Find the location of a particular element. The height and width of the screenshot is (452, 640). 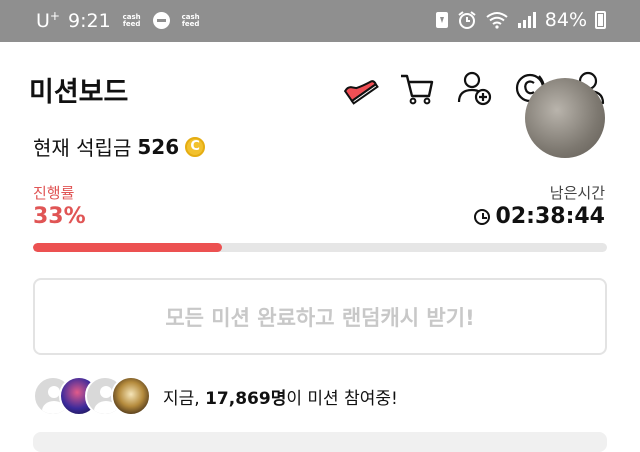

participants-text: 지금, 17,869명이 미션 참여중! is located at coordinates (280, 396).